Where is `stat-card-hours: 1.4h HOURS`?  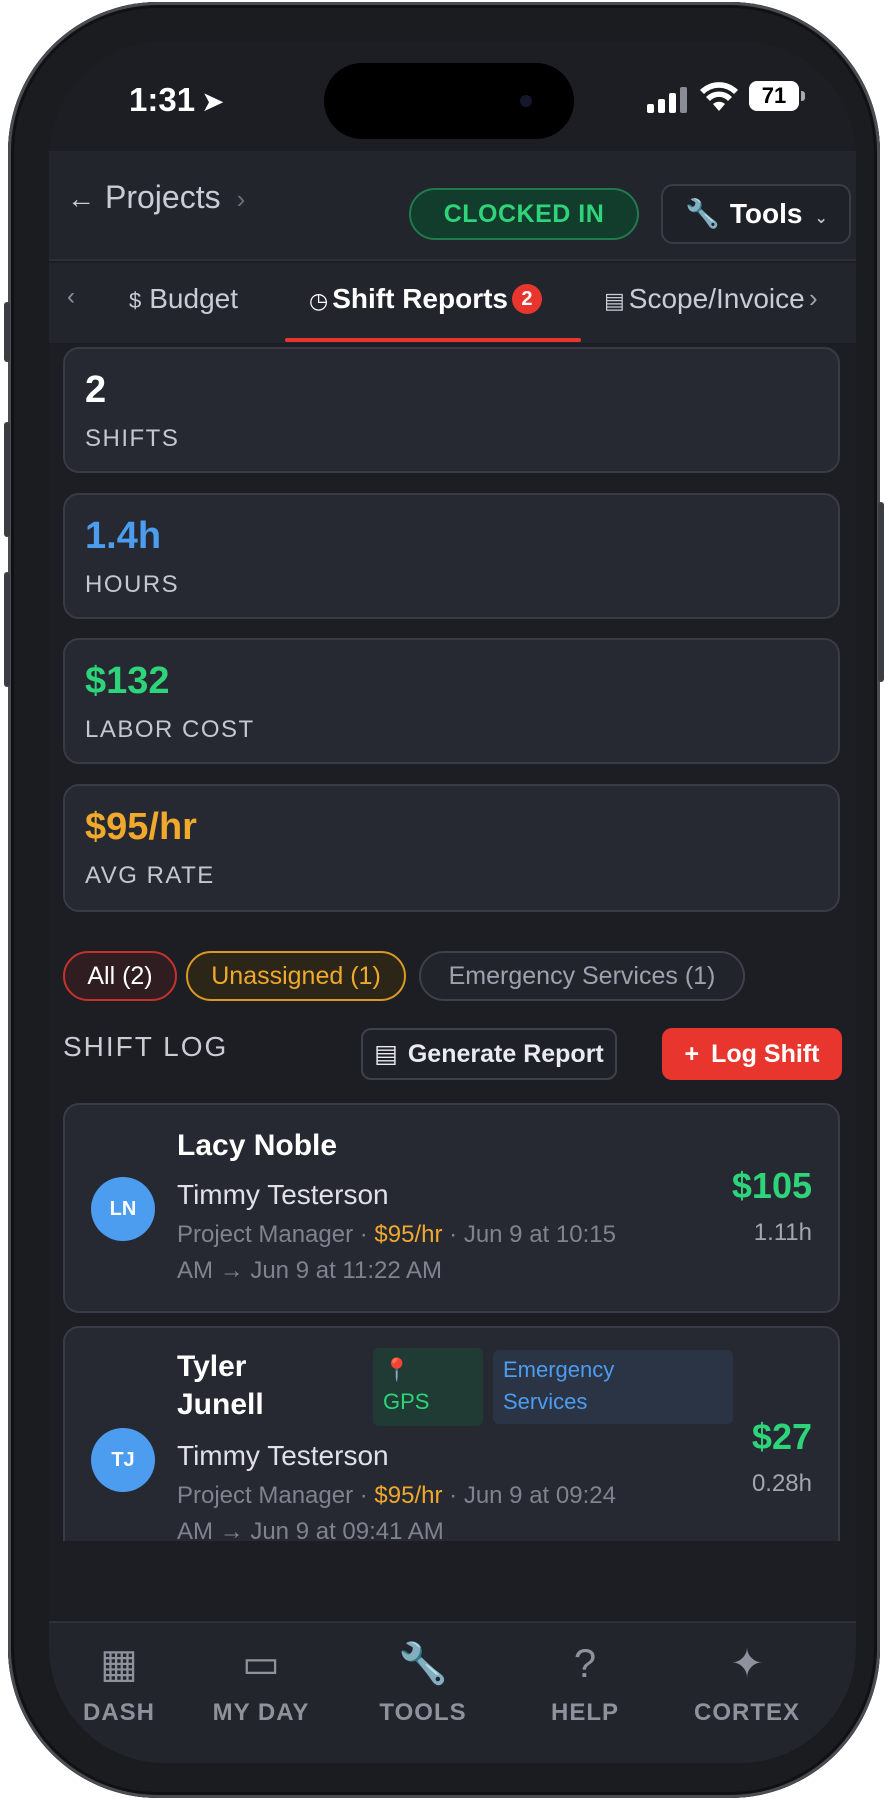
stat-card-hours: 1.4h HOURS is located at coordinates (451, 556).